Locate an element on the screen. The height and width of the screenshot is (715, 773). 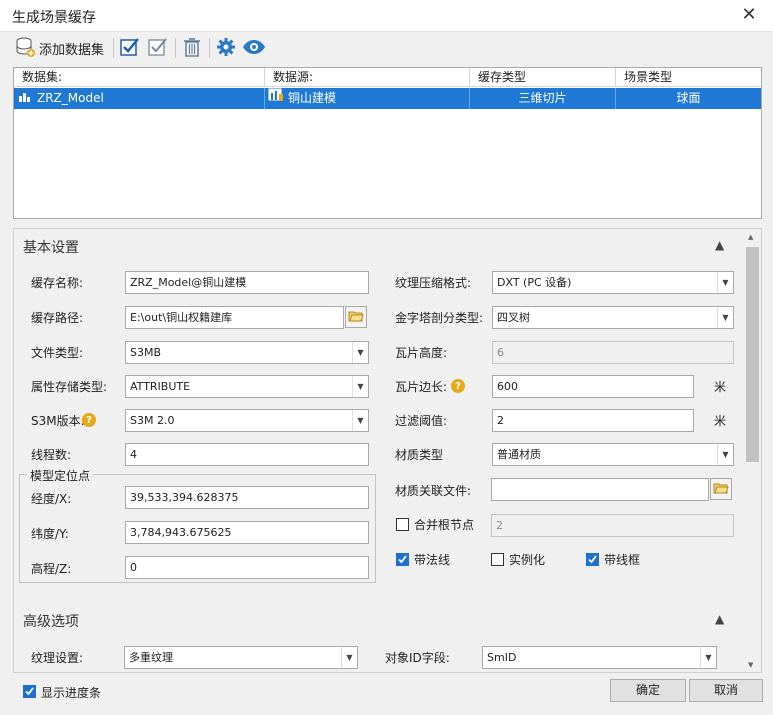
tile-height-input: 6 is located at coordinates (613, 352).